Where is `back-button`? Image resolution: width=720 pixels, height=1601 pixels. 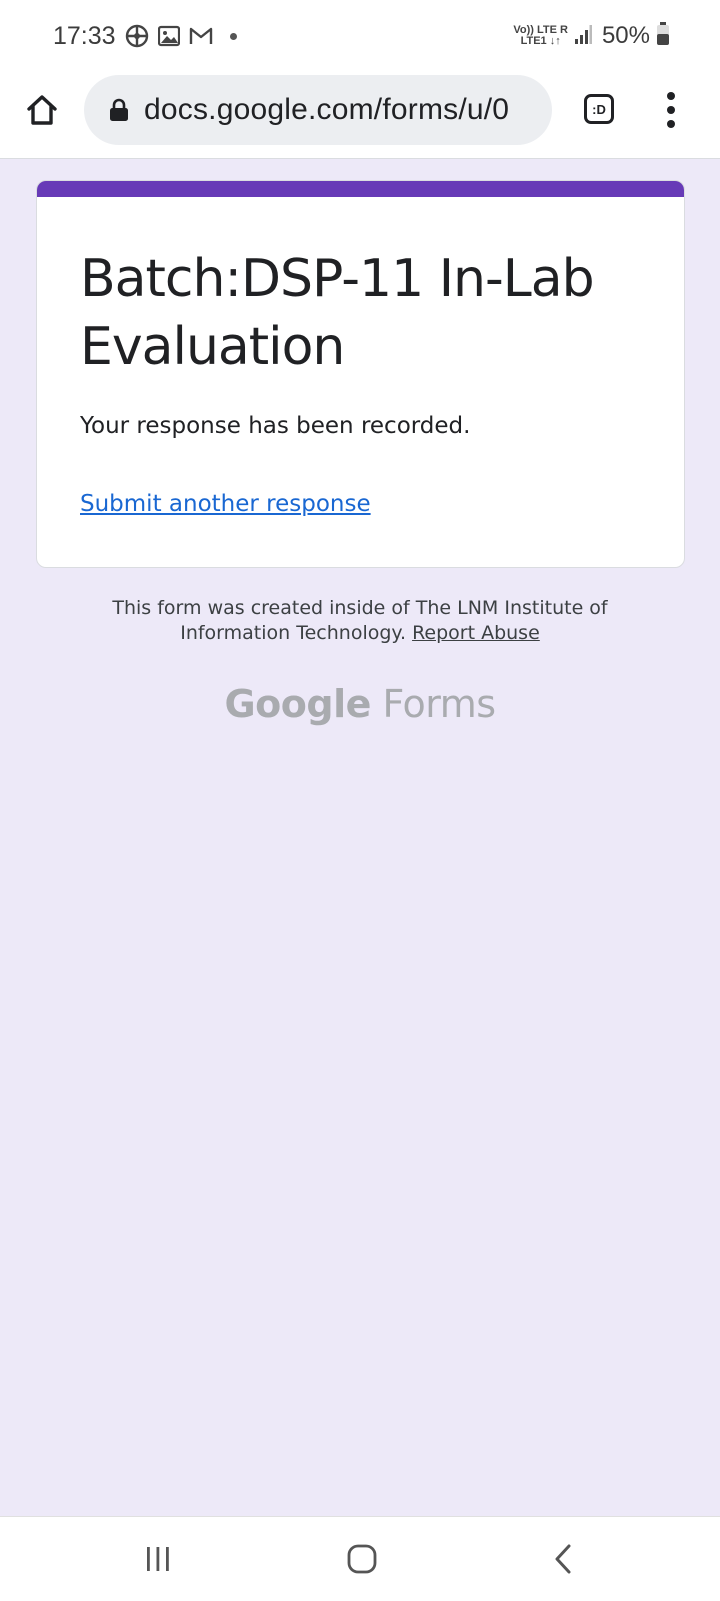 back-button is located at coordinates (564, 1559).